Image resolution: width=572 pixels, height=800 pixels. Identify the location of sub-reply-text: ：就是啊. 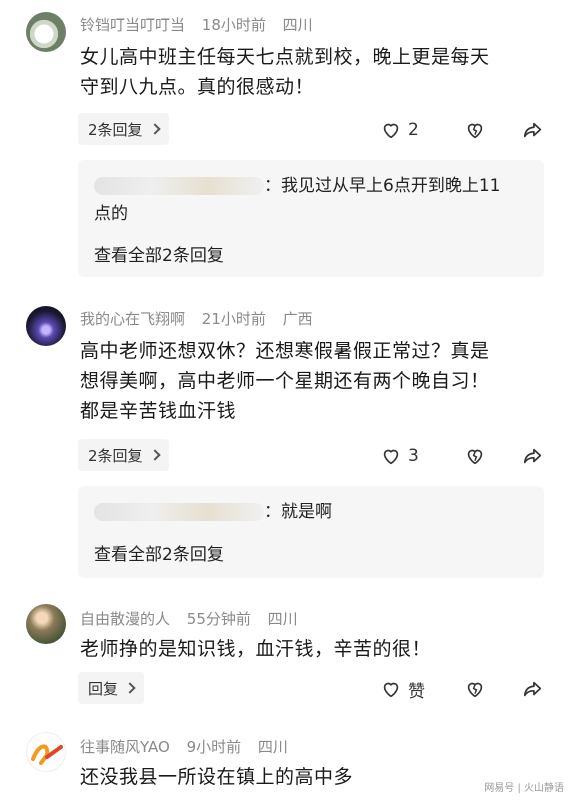
(298, 512).